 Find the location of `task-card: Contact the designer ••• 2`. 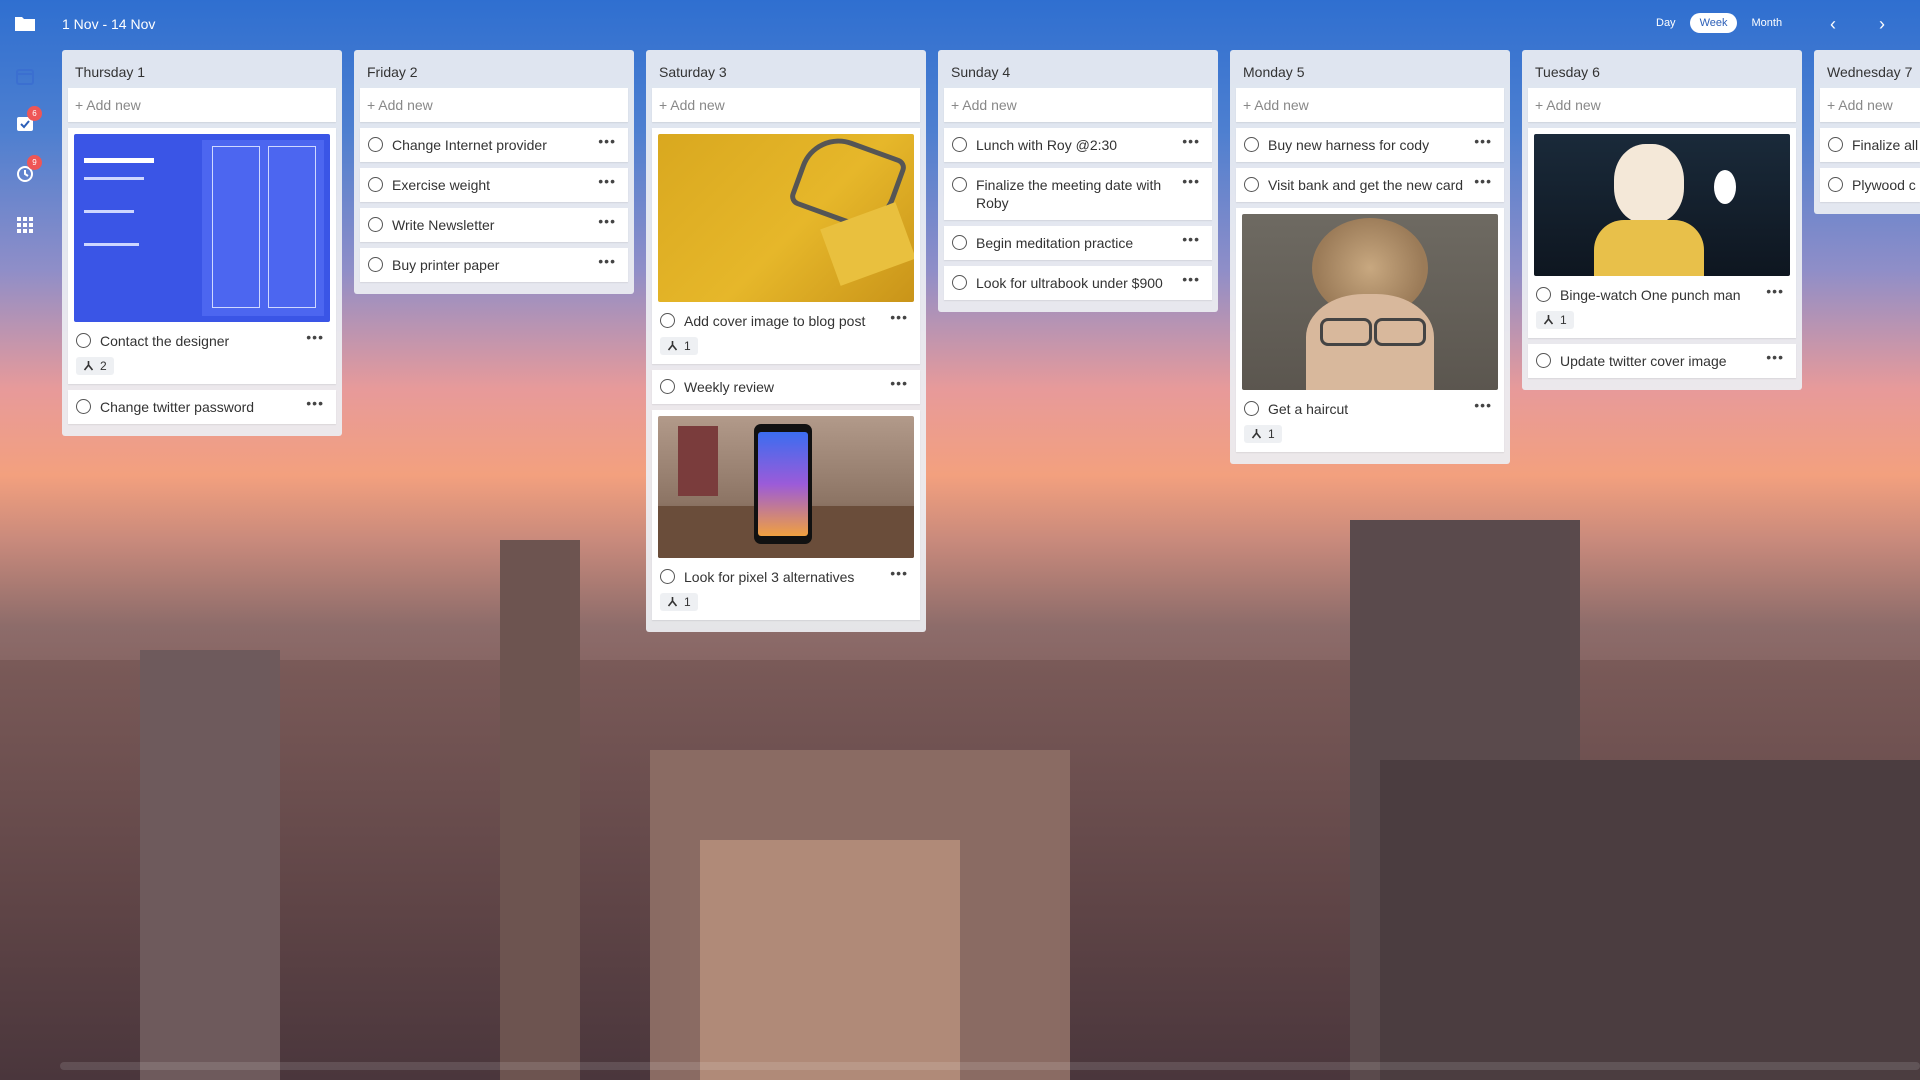

task-card: Contact the designer ••• 2 is located at coordinates (202, 256).